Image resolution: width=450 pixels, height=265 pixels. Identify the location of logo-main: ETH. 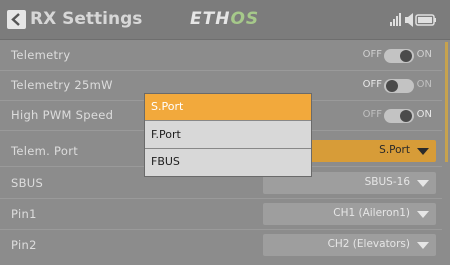
(210, 19).